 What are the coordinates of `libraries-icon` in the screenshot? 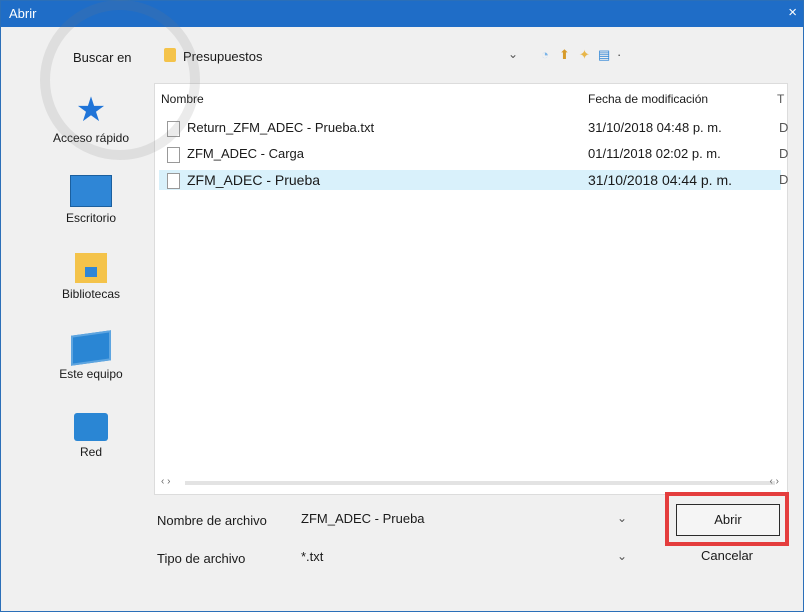 It's located at (91, 268).